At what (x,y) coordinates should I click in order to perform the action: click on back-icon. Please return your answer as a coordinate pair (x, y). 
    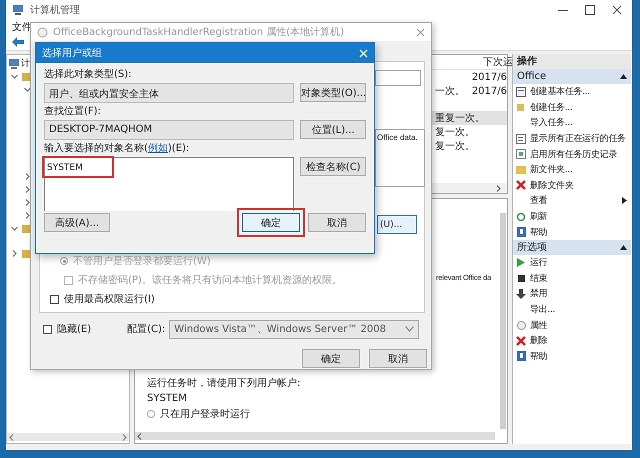
    Looking at the image, I should click on (18, 42).